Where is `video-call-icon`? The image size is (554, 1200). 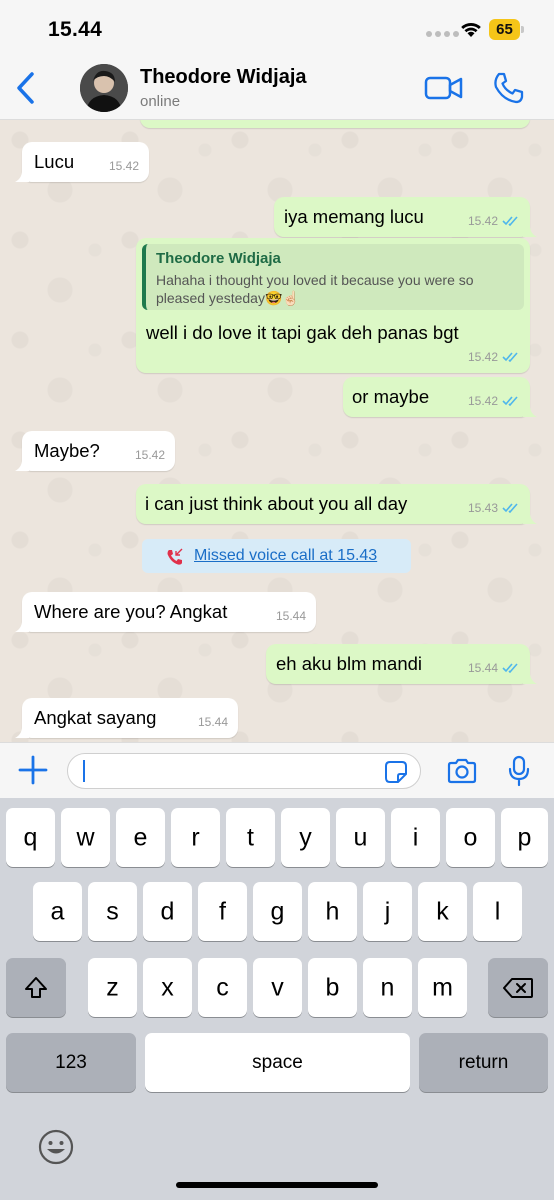 video-call-icon is located at coordinates (444, 88).